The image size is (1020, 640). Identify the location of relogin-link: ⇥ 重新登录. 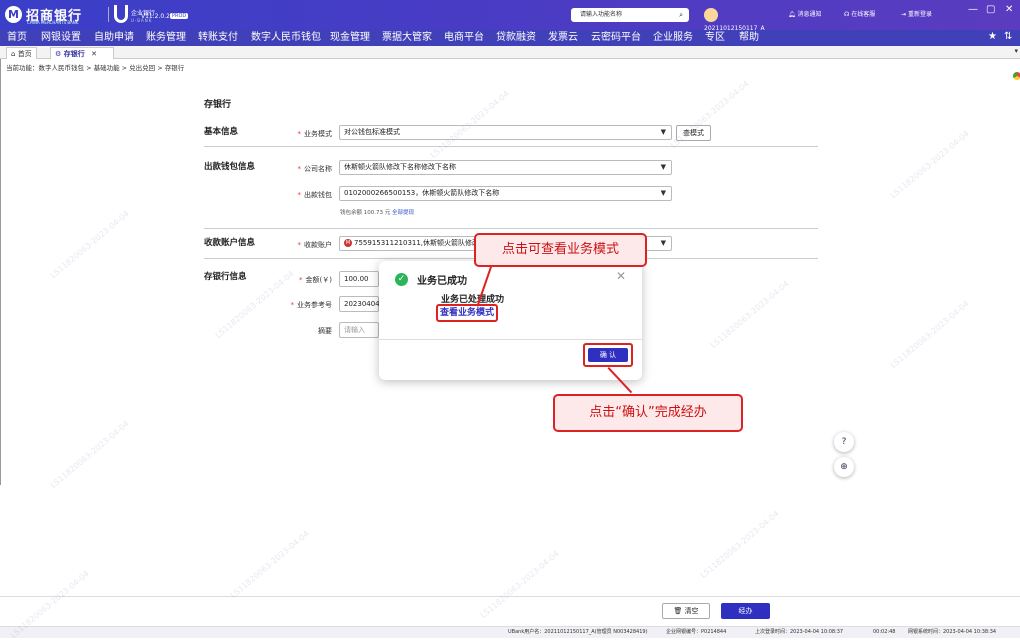
(916, 15).